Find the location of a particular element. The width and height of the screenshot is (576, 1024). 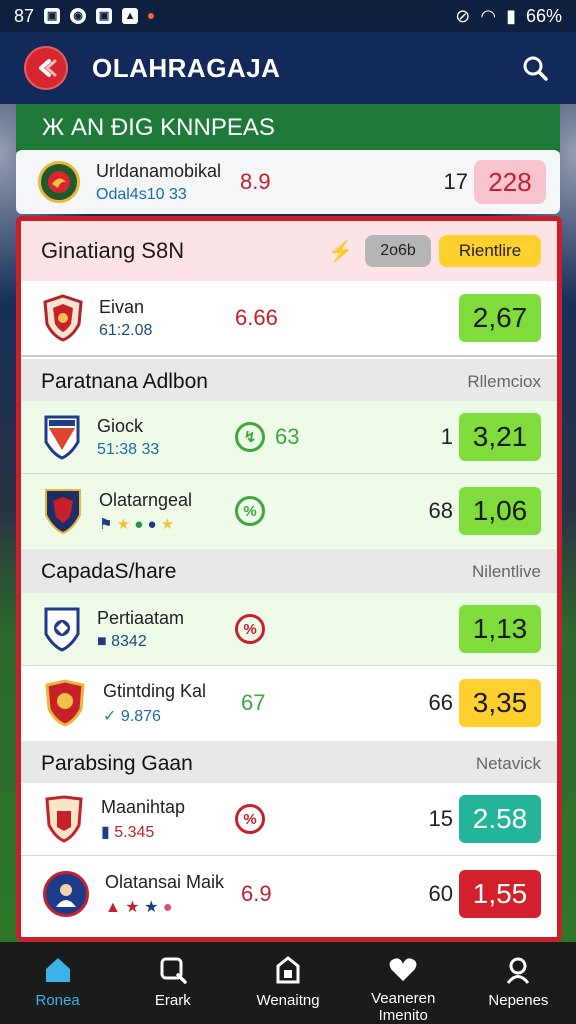

nav-favorites: Veaneren Imenito is located at coordinates (403, 983).